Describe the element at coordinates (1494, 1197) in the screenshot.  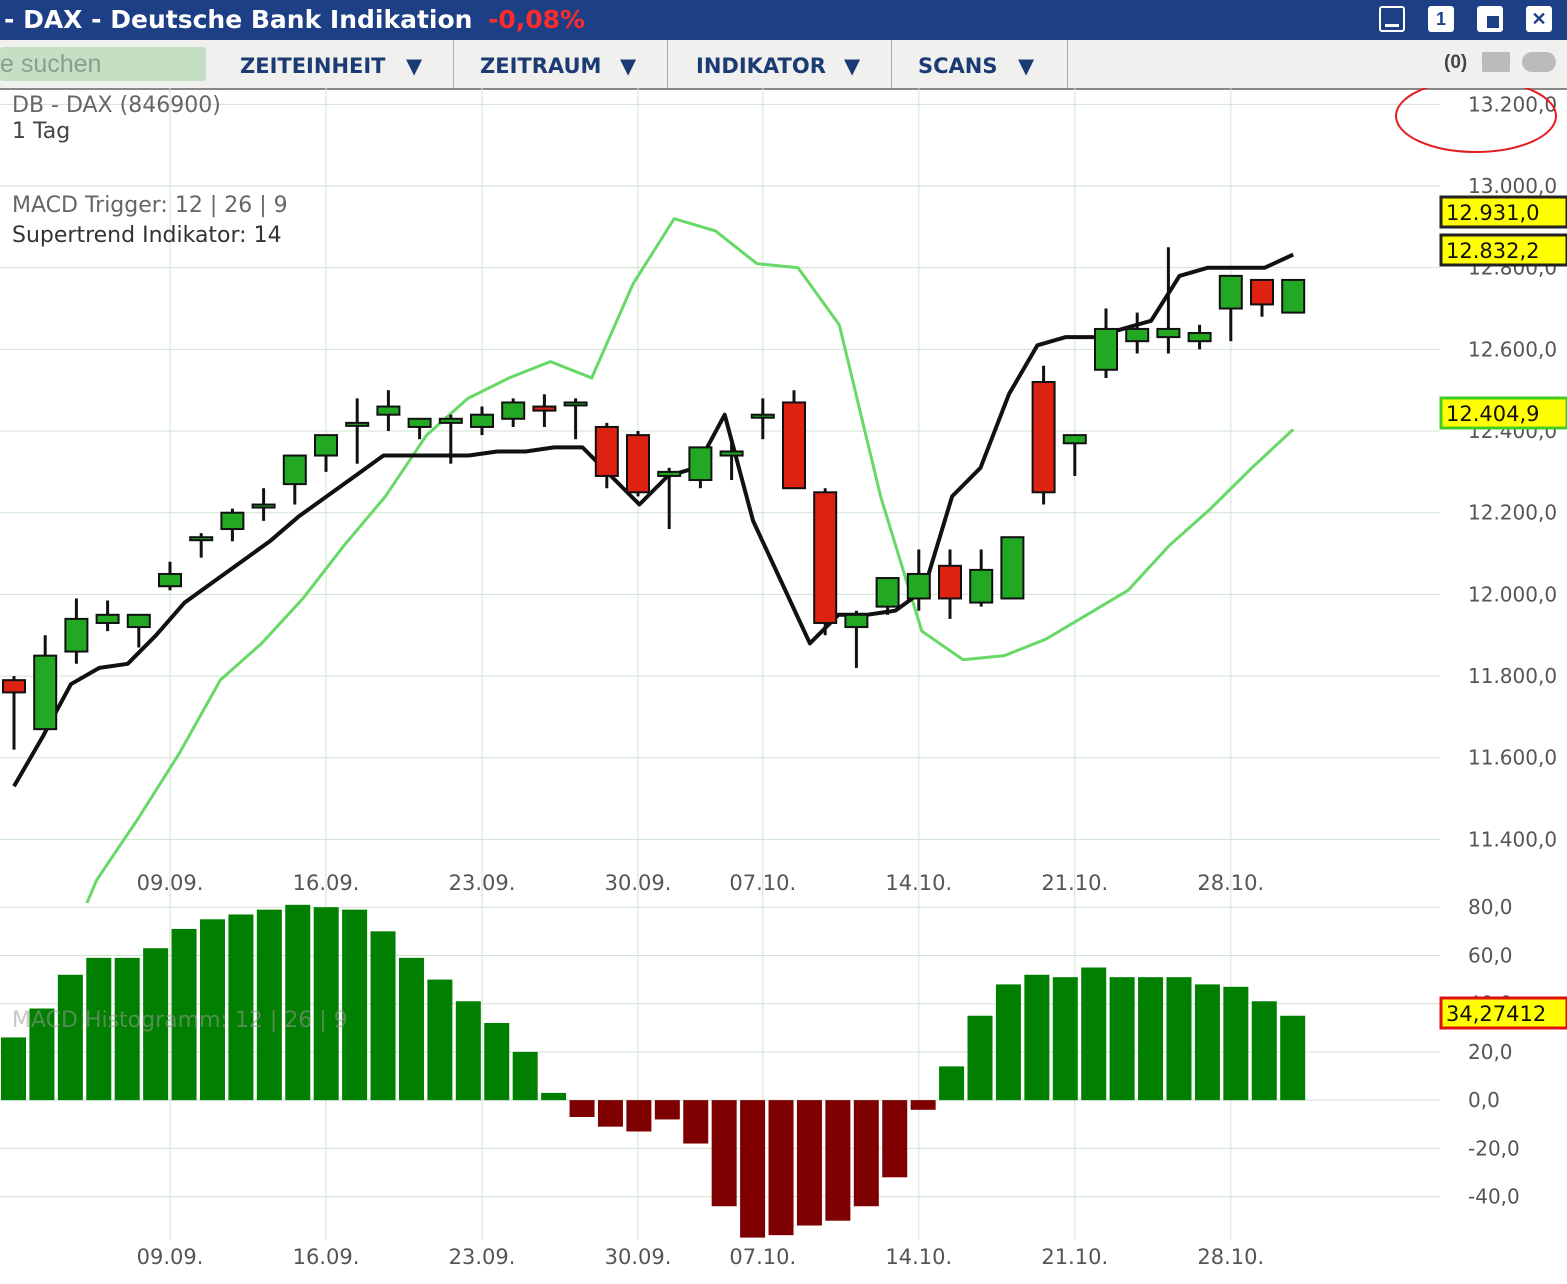
I see `y-tick-label: -40,0` at that location.